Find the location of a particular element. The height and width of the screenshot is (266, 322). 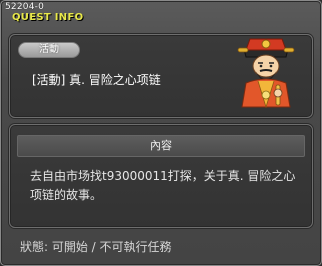

content-section-header: 內容 is located at coordinates (161, 146).